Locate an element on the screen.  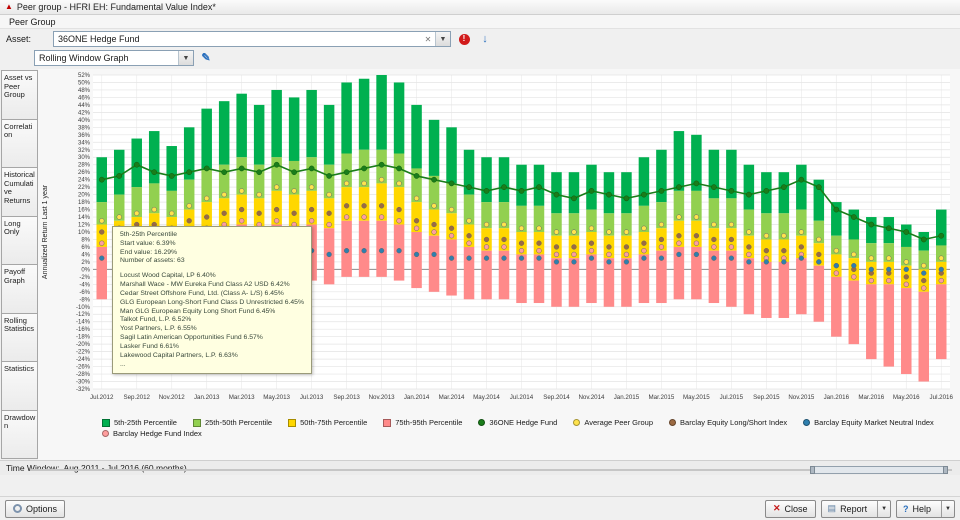
sidebar-tab-asset-vs-peer-group: Asset vs Peer Group is located at coordinates (19, 95).